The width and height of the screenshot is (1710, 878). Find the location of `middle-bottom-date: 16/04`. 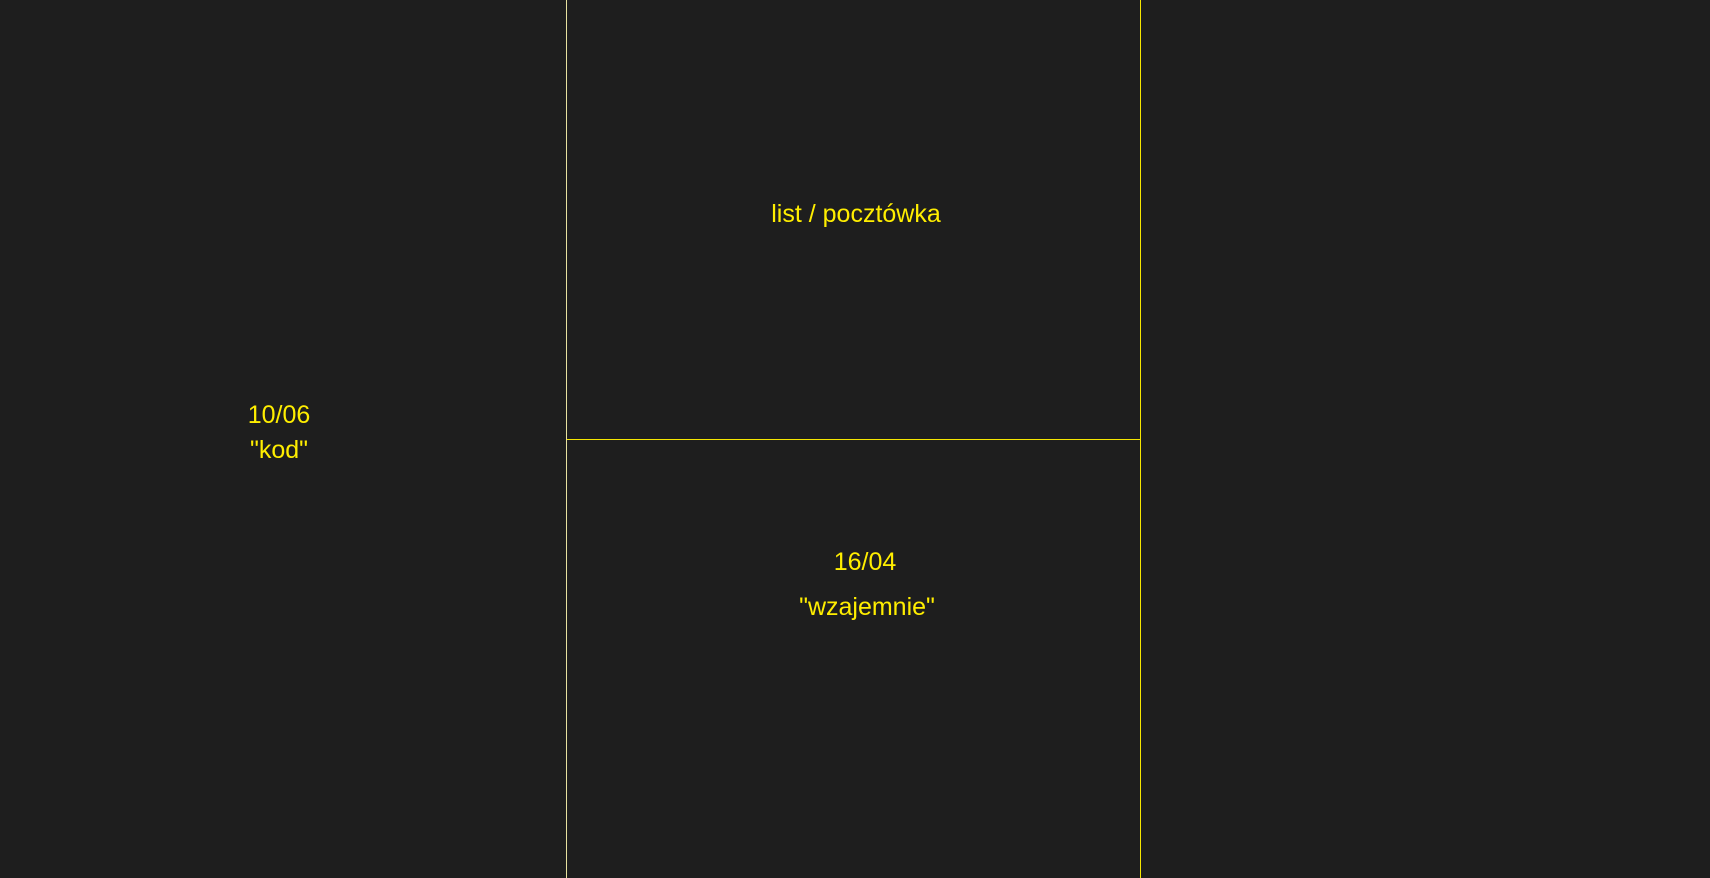

middle-bottom-date: 16/04 is located at coordinates (865, 562).